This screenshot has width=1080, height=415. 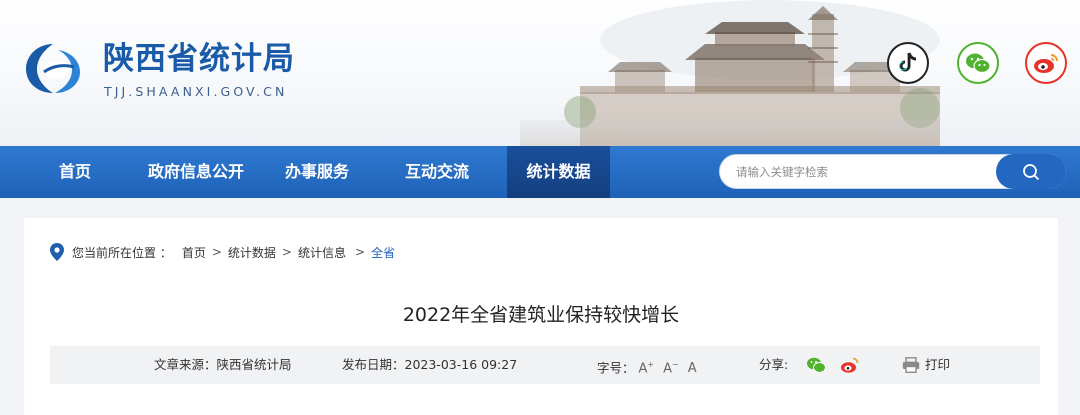 I want to click on breadcrumb-prefix: 您当前所在位置 ：, so click(x=122, y=252).